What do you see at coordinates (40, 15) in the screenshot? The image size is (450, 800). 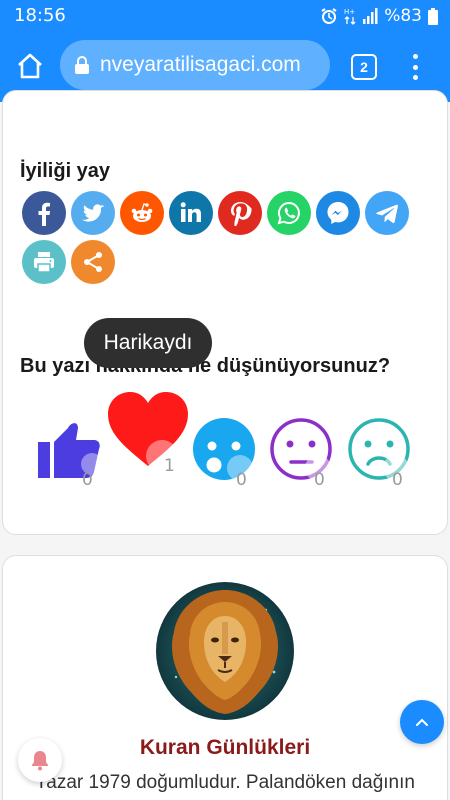 I see `status-time: 18:56` at bounding box center [40, 15].